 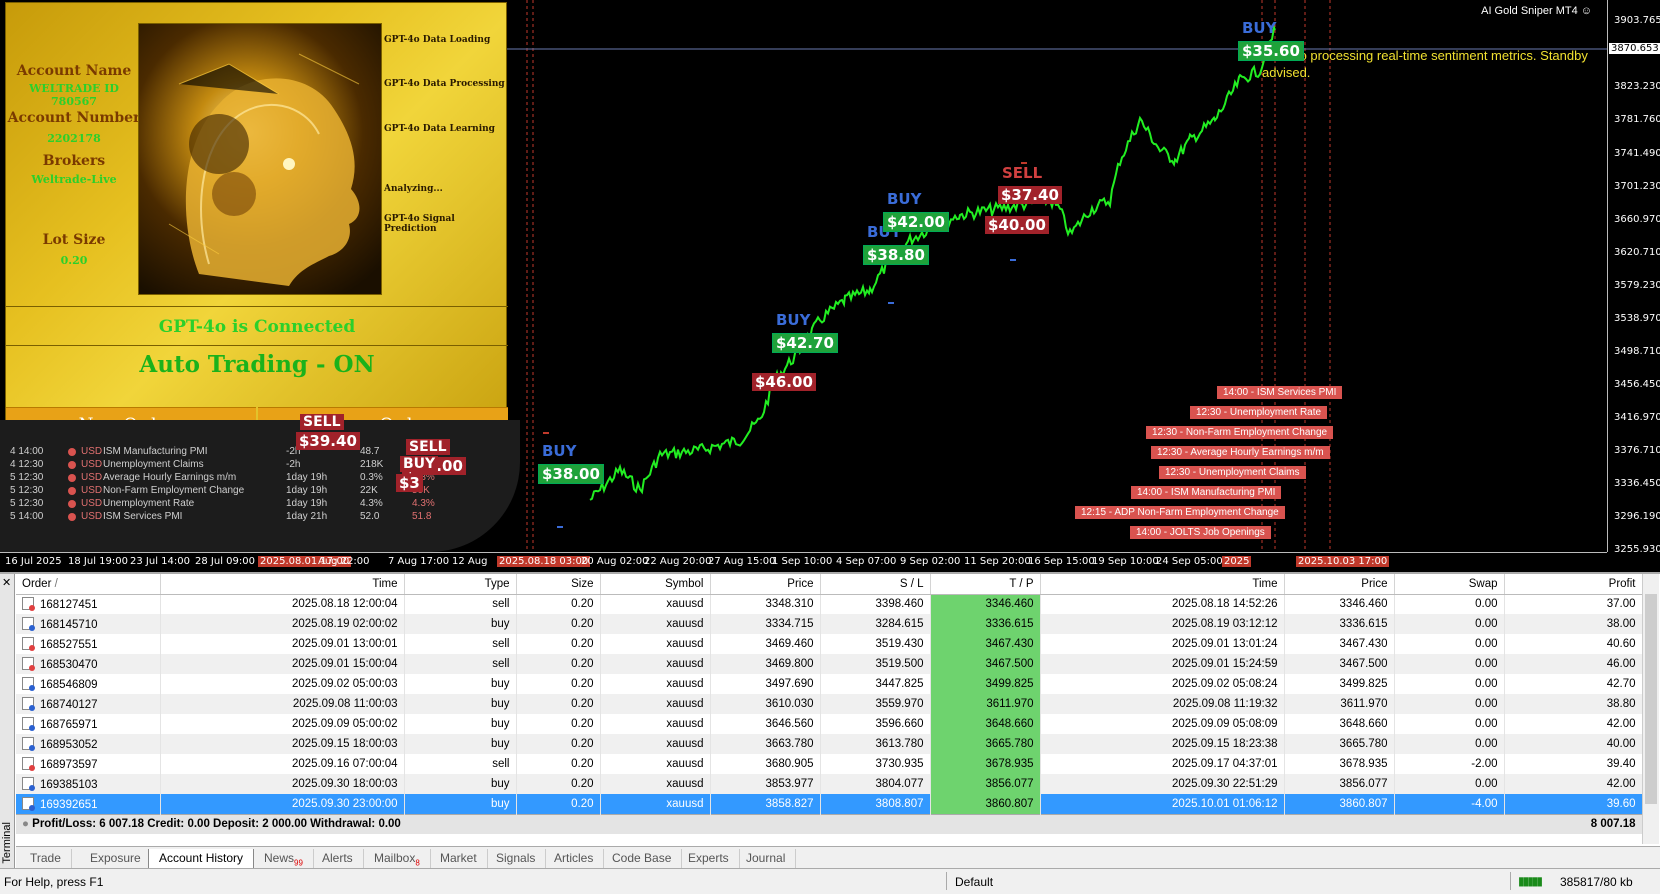 I want to click on column-header: S / L, so click(x=875, y=584).